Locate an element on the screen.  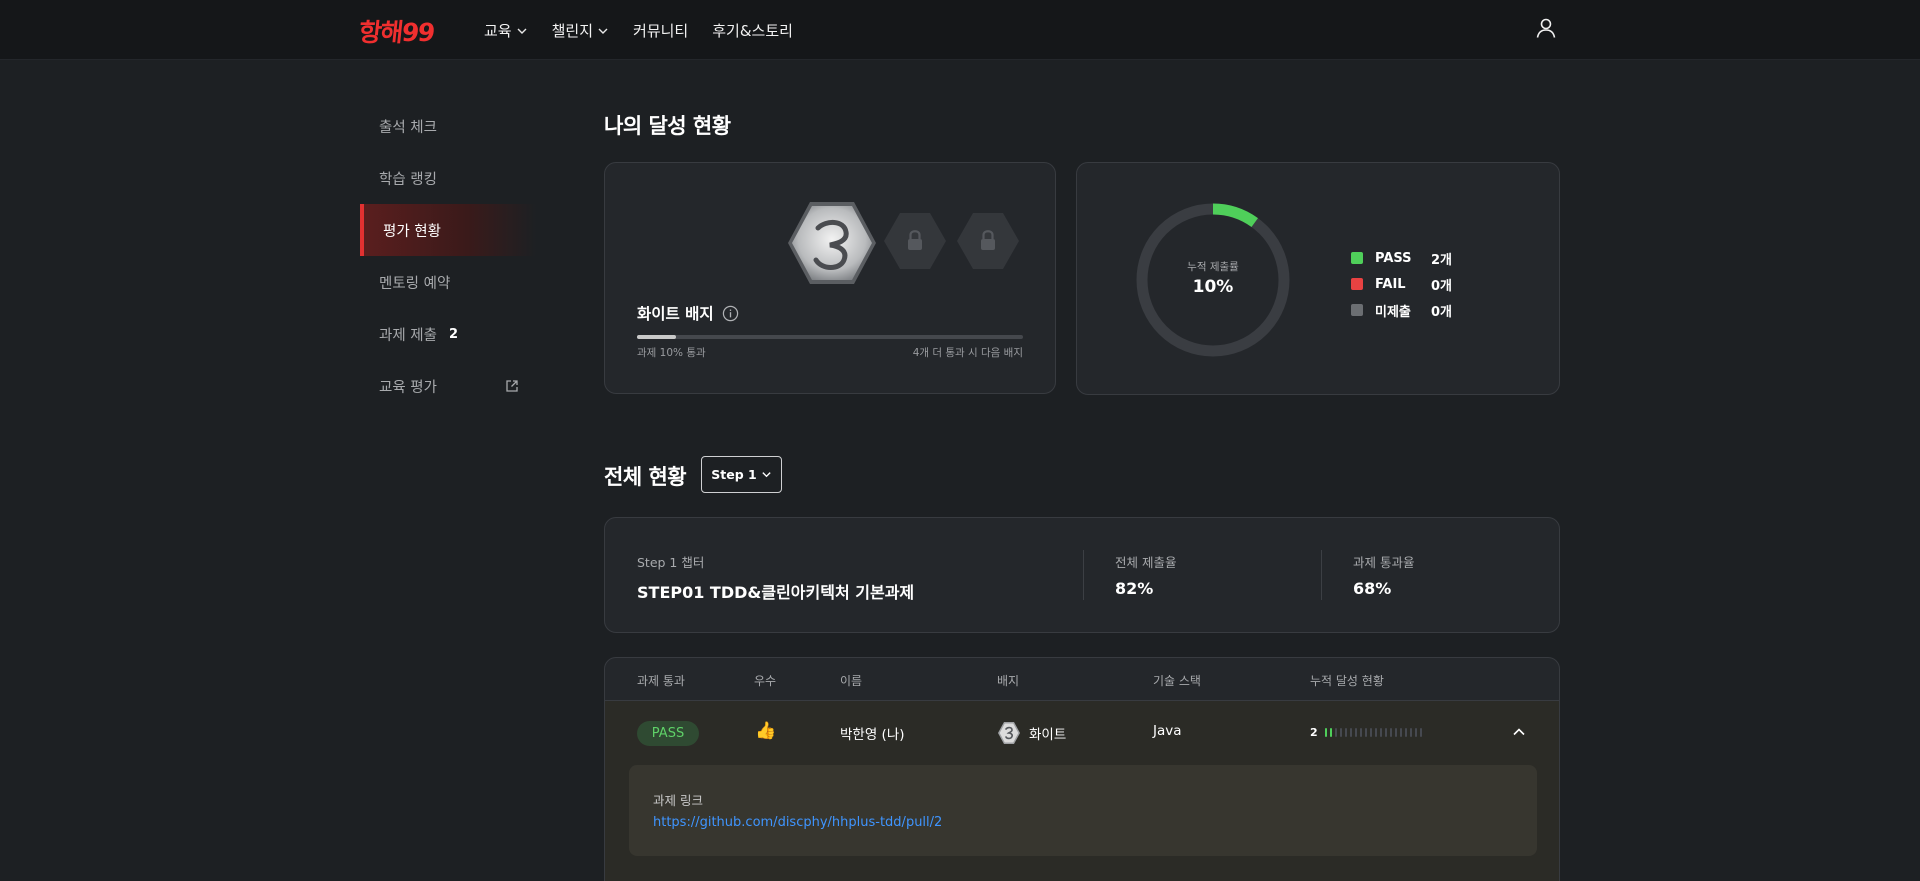
legend-item-pass: PASS 2개 is located at coordinates (1401, 258).